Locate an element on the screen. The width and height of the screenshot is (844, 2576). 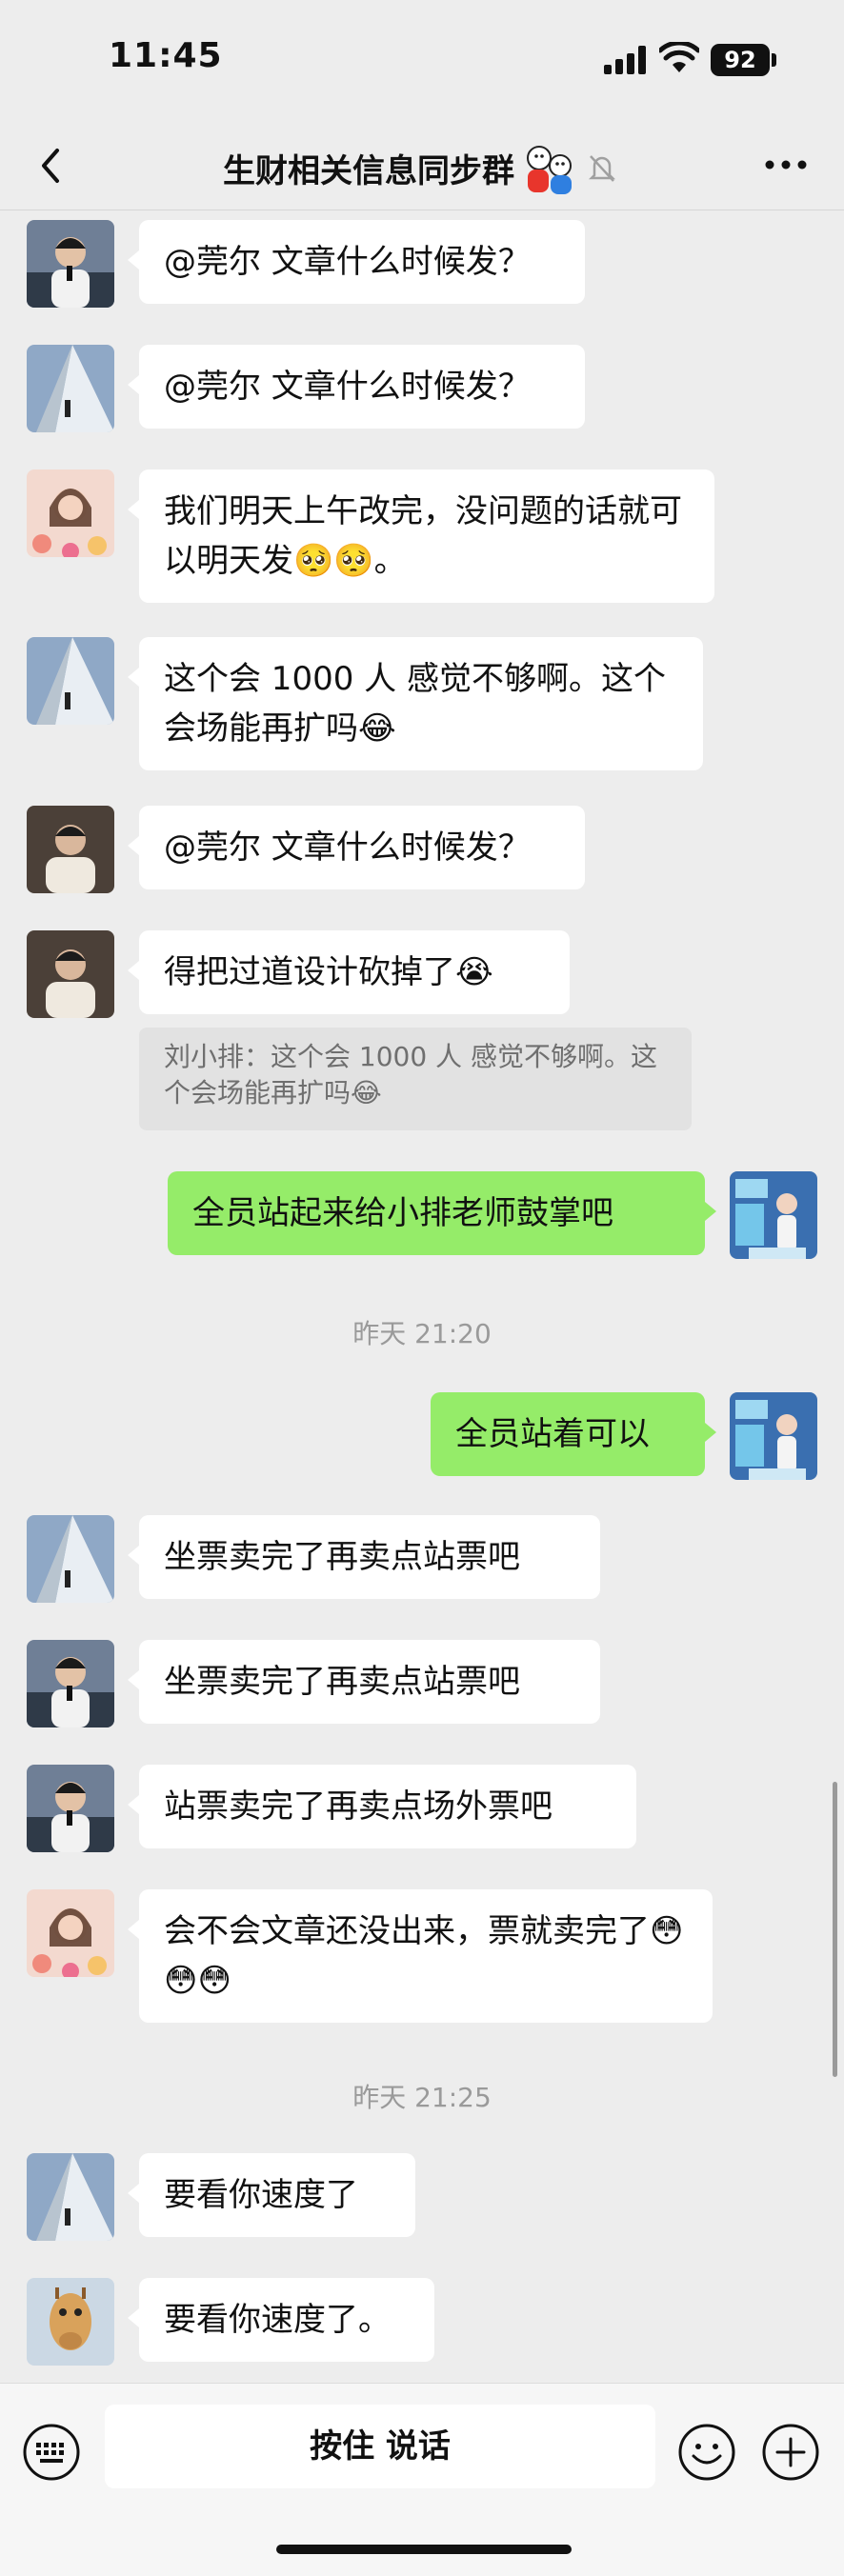
message-text: 得把过道设计砍掉了😭 is located at coordinates (328, 972).